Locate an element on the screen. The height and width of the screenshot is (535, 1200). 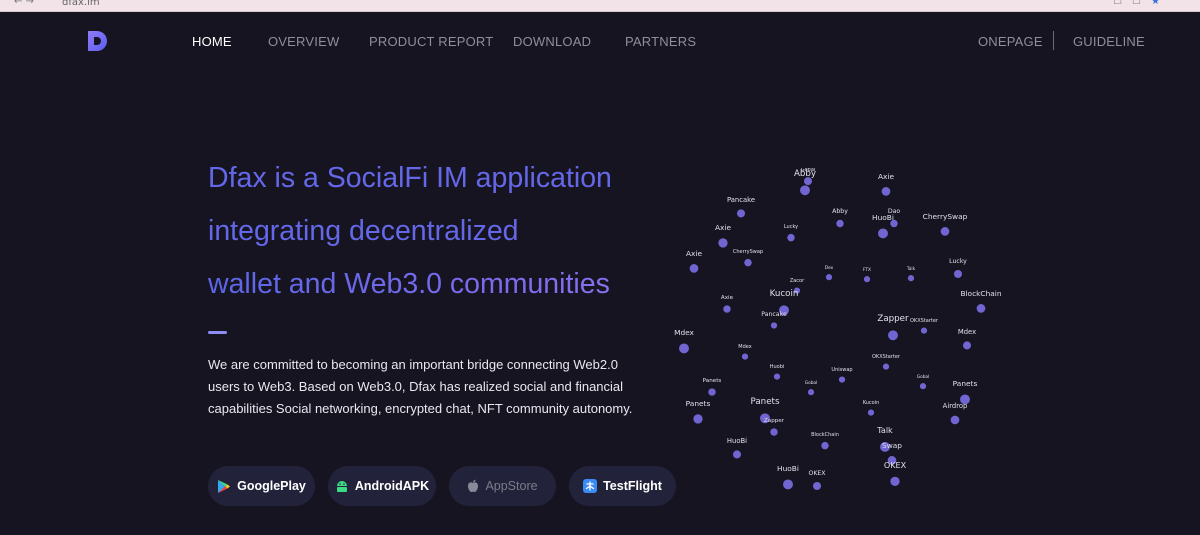
tag-cloud-item: Uniswap is located at coordinates (842, 375).